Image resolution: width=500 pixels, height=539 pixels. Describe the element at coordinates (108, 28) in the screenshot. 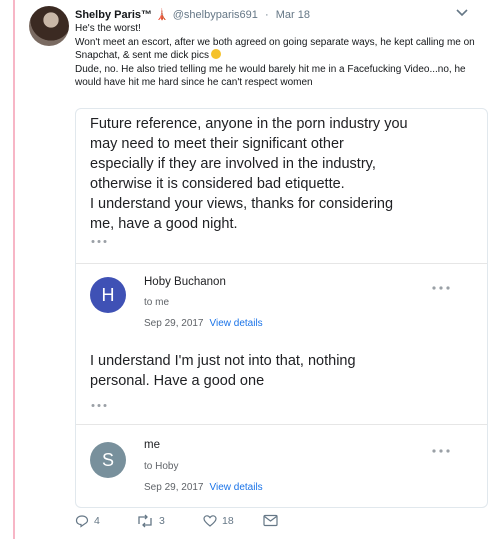

I see `tweet-line: He's the worst!` at that location.